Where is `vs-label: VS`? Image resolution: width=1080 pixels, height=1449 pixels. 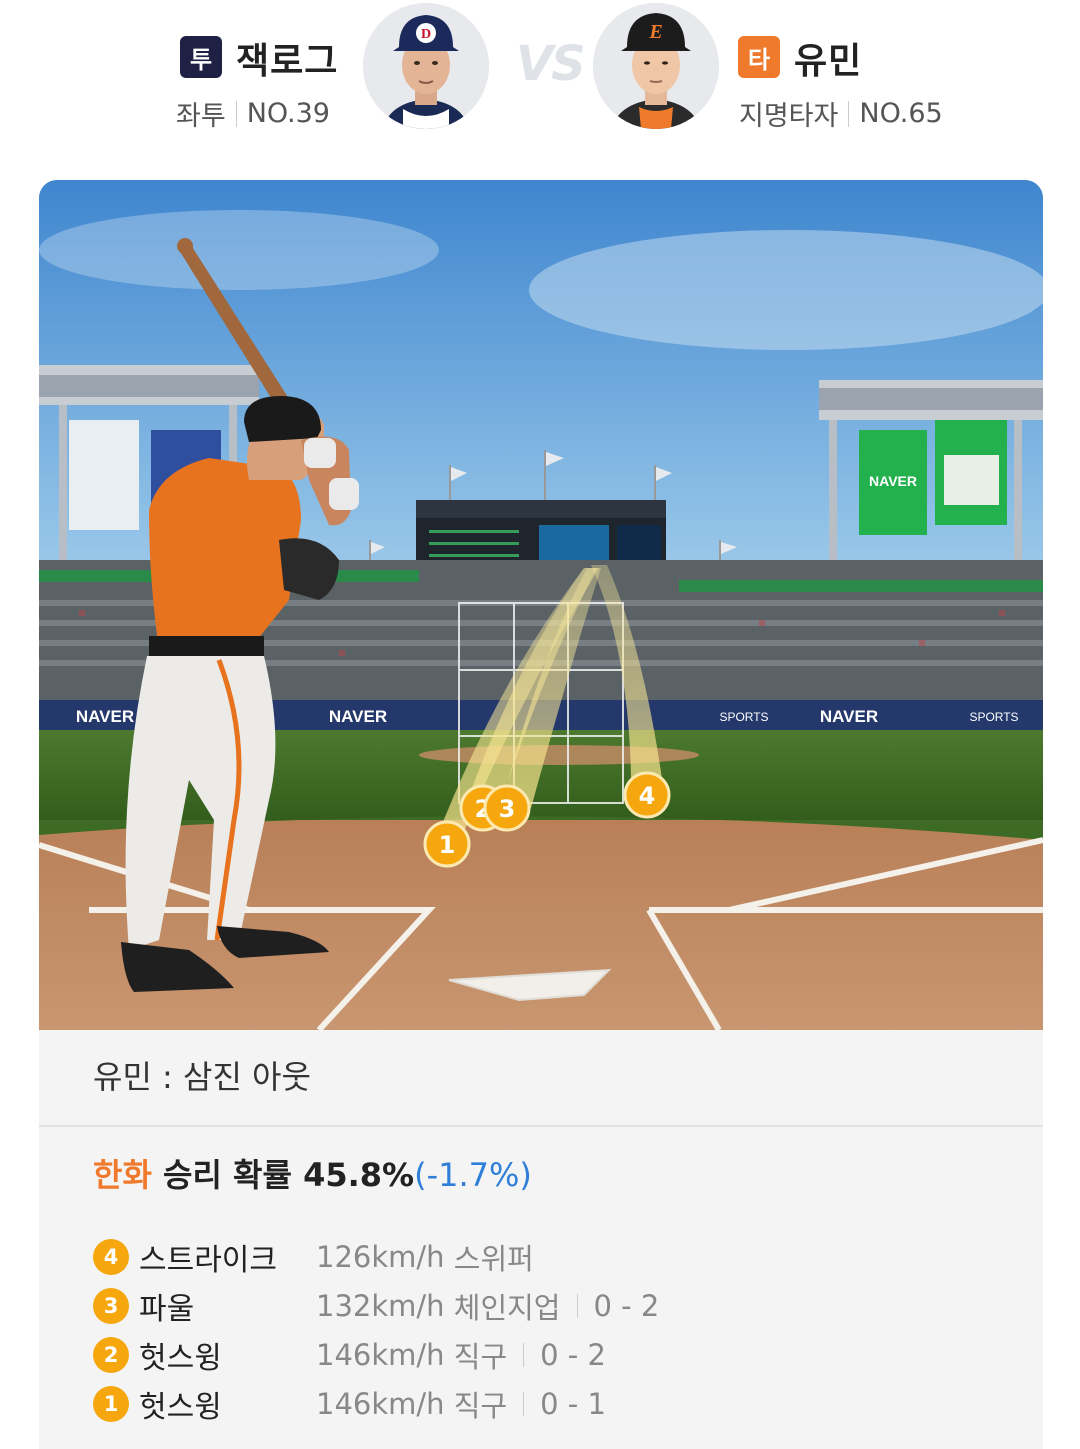 vs-label: VS is located at coordinates (551, 64).